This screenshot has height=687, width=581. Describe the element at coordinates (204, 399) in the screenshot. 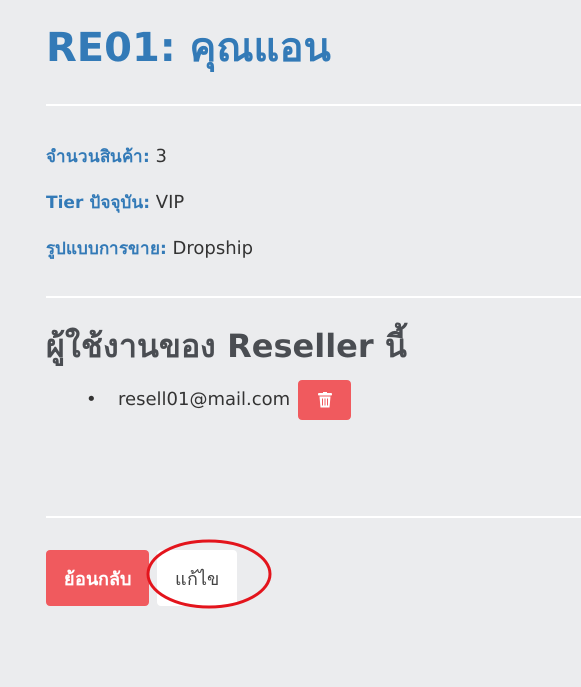

I see `user-email: resell01@mail.com` at that location.